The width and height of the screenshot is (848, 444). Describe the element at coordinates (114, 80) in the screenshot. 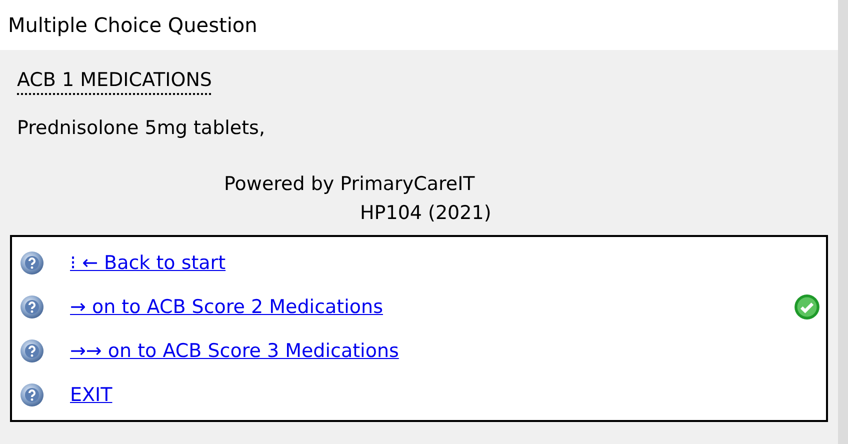

I see `question-heading: ACB 1 MEDICATIONS` at that location.